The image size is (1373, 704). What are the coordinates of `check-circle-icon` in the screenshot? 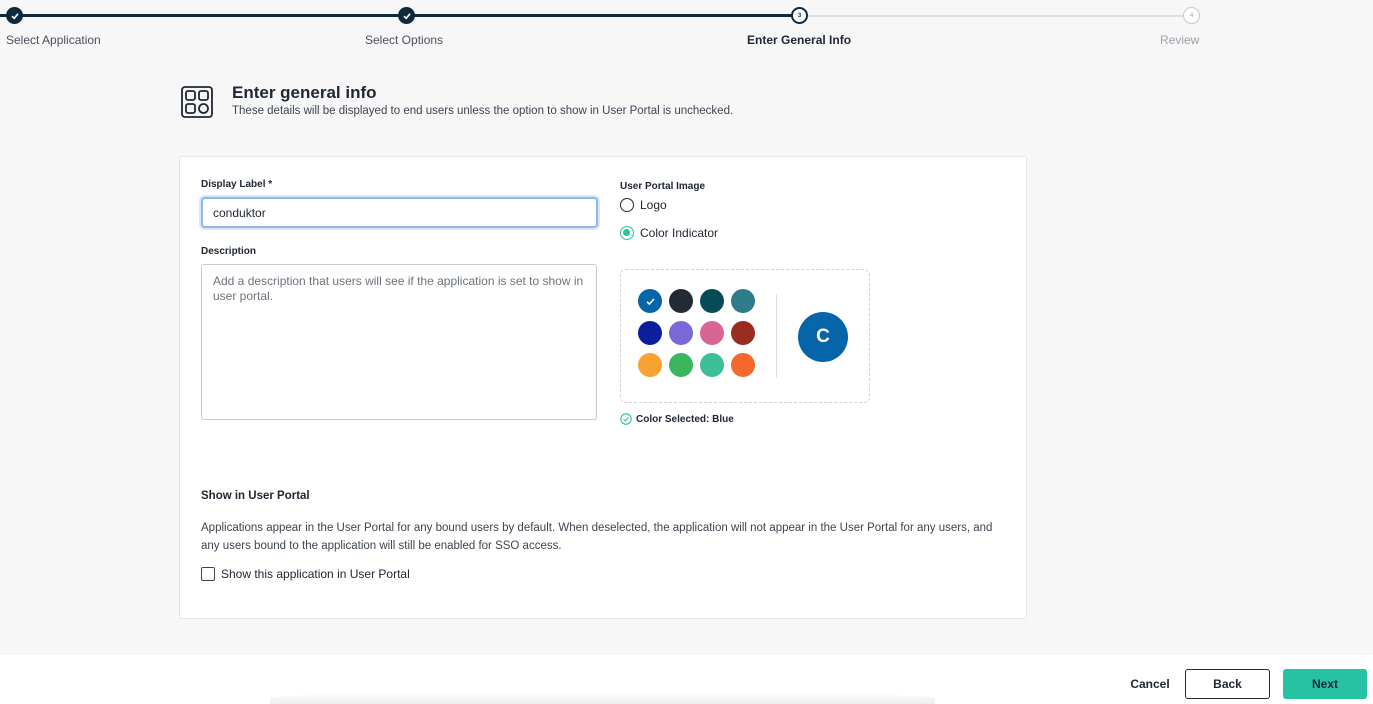 It's located at (626, 419).